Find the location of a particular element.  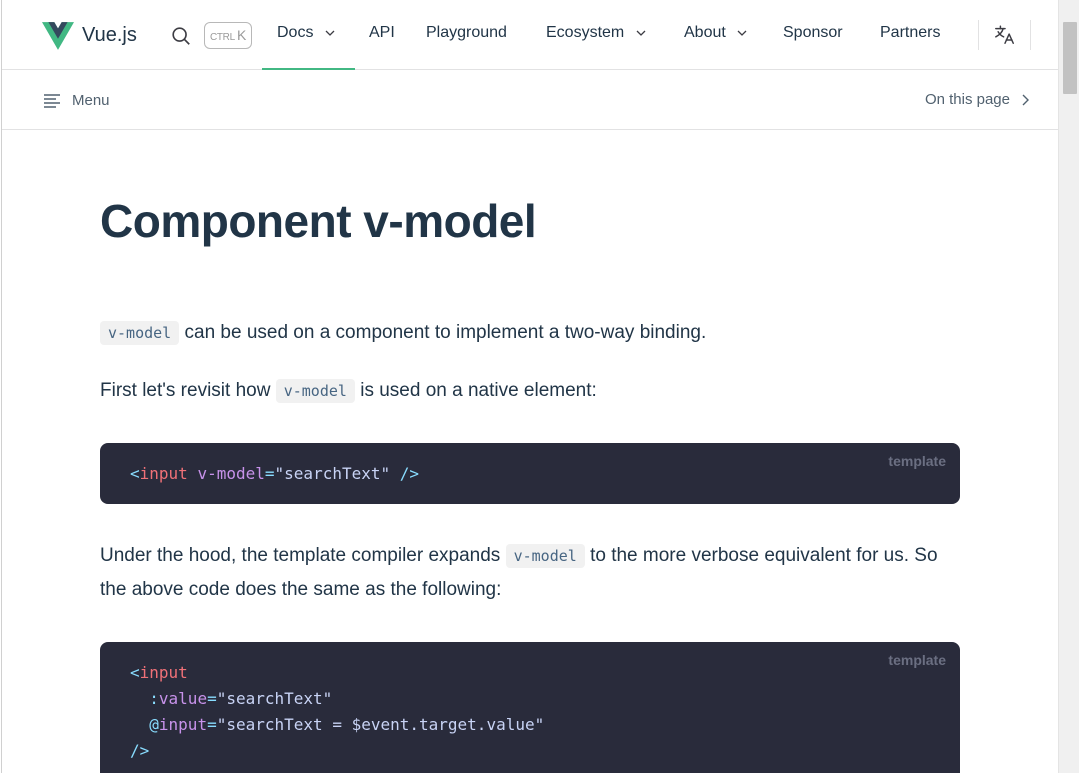

code-block-1: template <input v-model="searchText" /> is located at coordinates (530, 473).